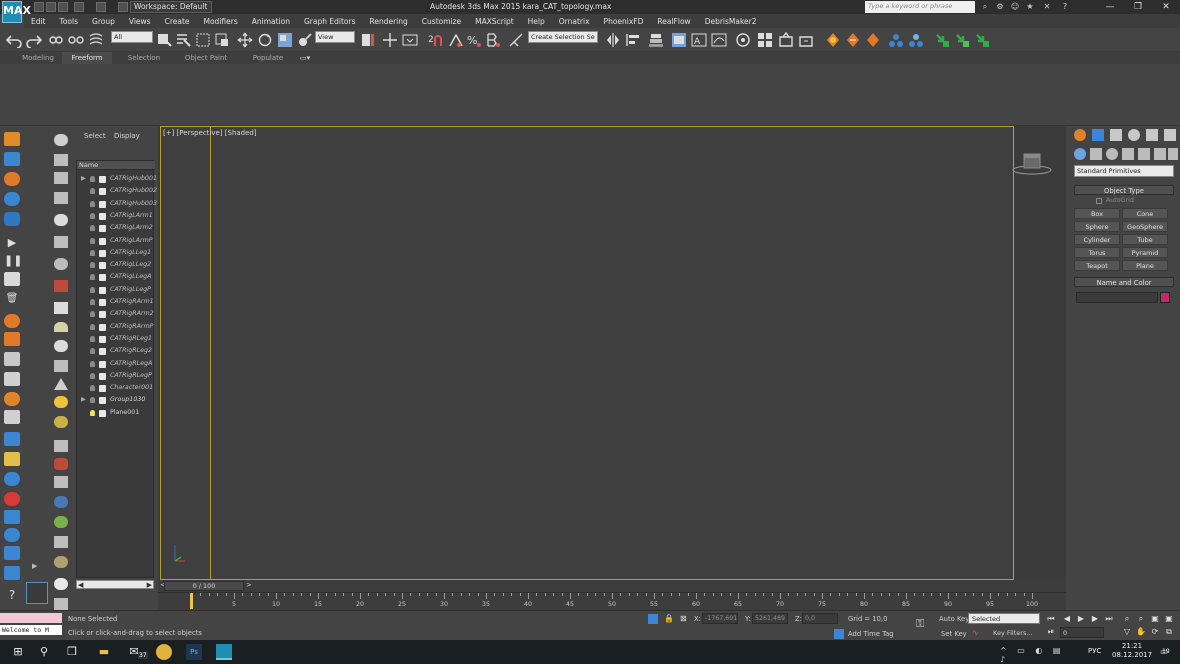 The height and width of the screenshot is (664, 1180). What do you see at coordinates (61, 366) in the screenshot?
I see `cup-icon` at bounding box center [61, 366].